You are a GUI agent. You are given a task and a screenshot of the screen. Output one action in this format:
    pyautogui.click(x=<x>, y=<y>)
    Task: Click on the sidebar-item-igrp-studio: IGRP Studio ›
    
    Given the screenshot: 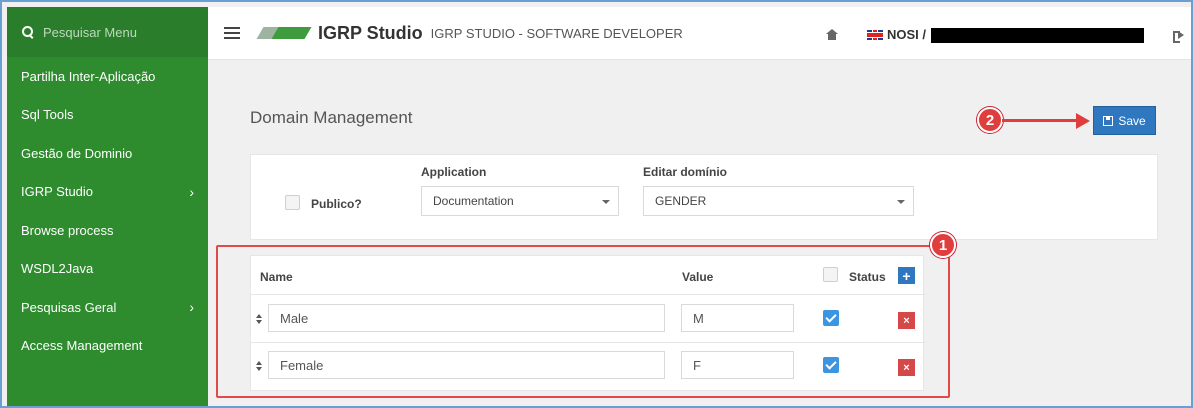 What is the action you would take?
    pyautogui.click(x=107, y=192)
    